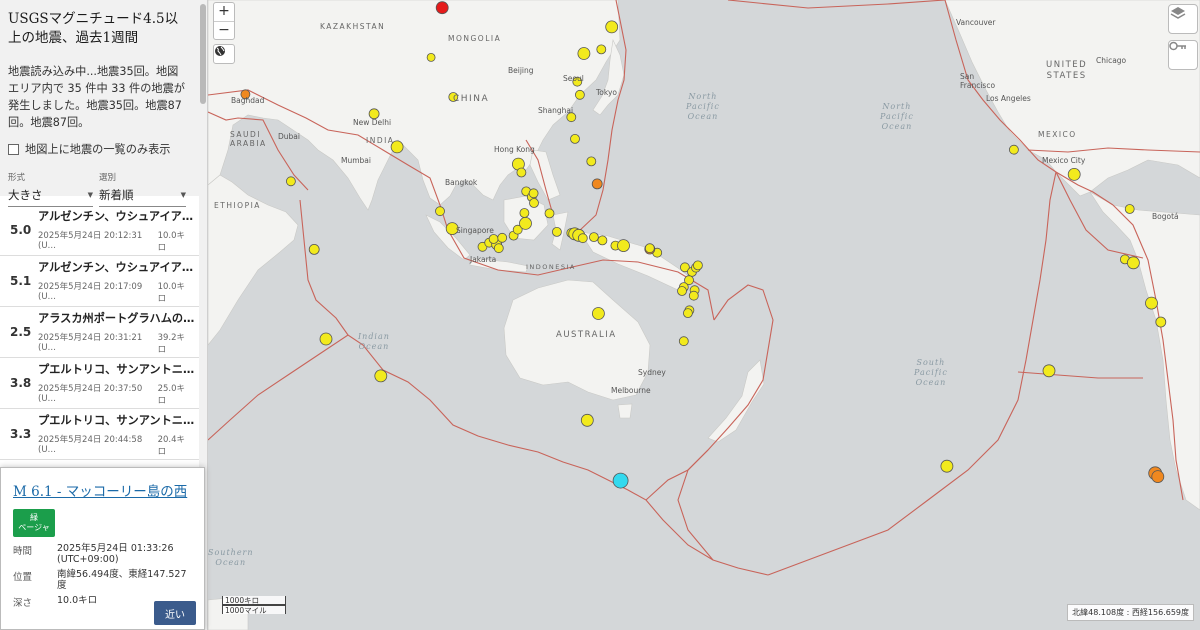 The width and height of the screenshot is (1200, 630). Describe the element at coordinates (220, 51) in the screenshot. I see `globe-icon` at that location.